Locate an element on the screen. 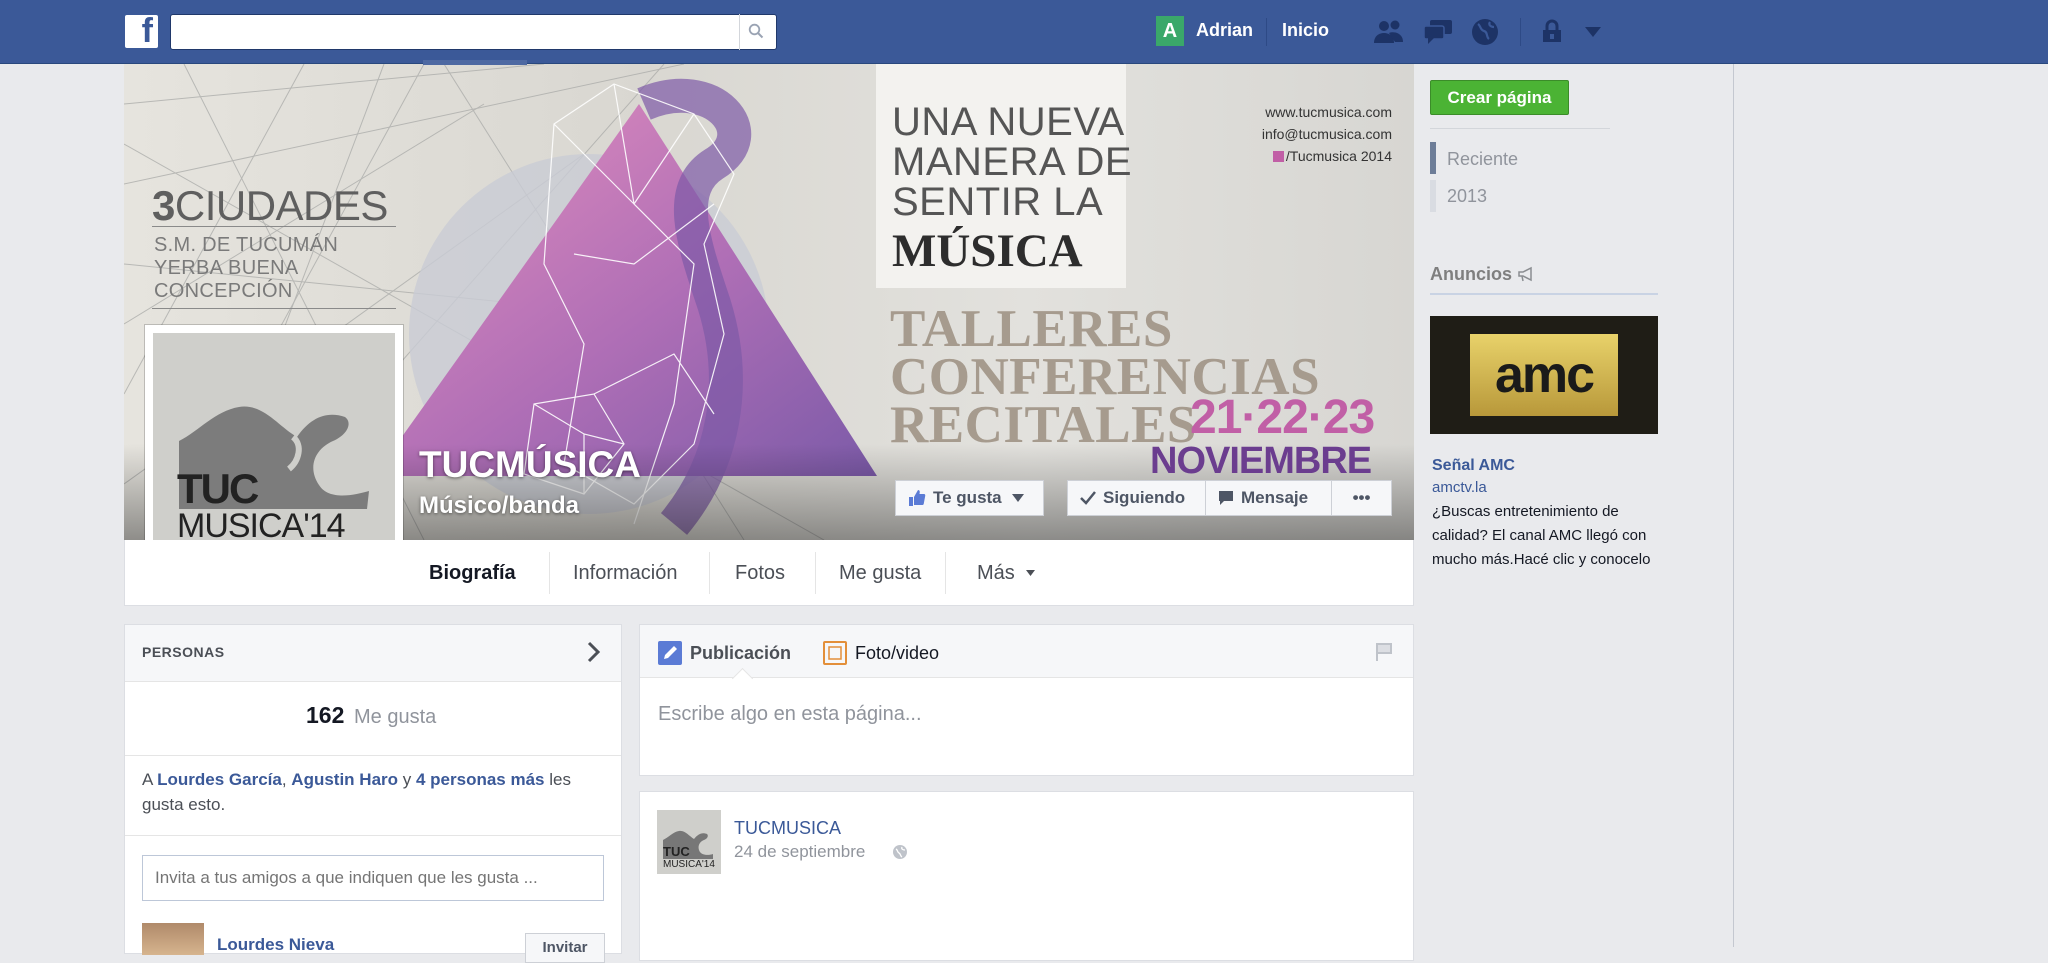 The height and width of the screenshot is (963, 2048). flag-icon is located at coordinates (1384, 652).